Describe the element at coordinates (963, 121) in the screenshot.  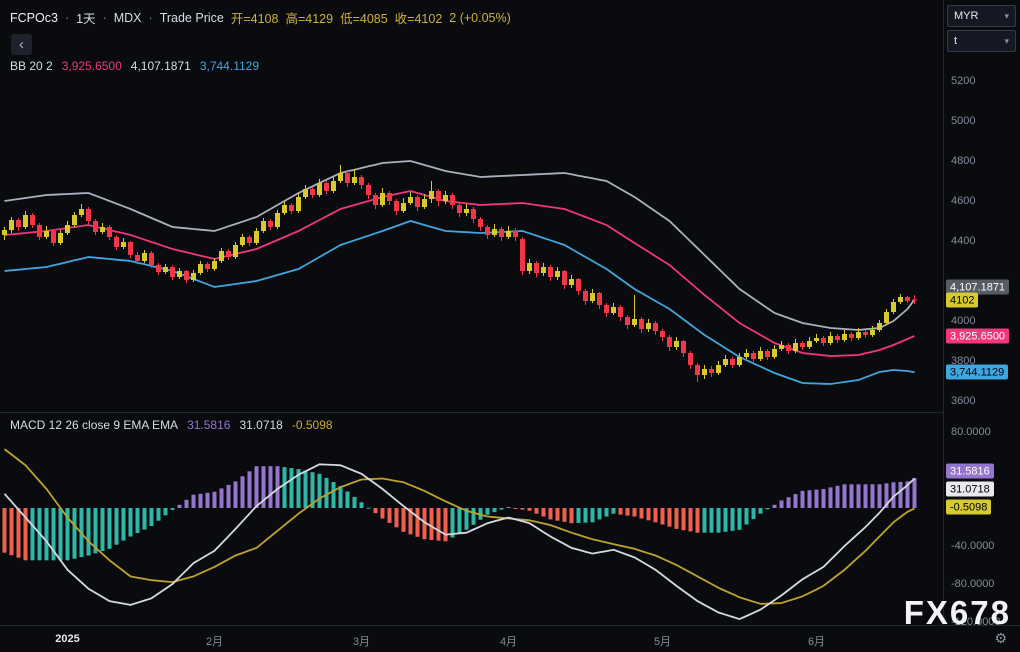
I see `price-tick: 5000` at that location.